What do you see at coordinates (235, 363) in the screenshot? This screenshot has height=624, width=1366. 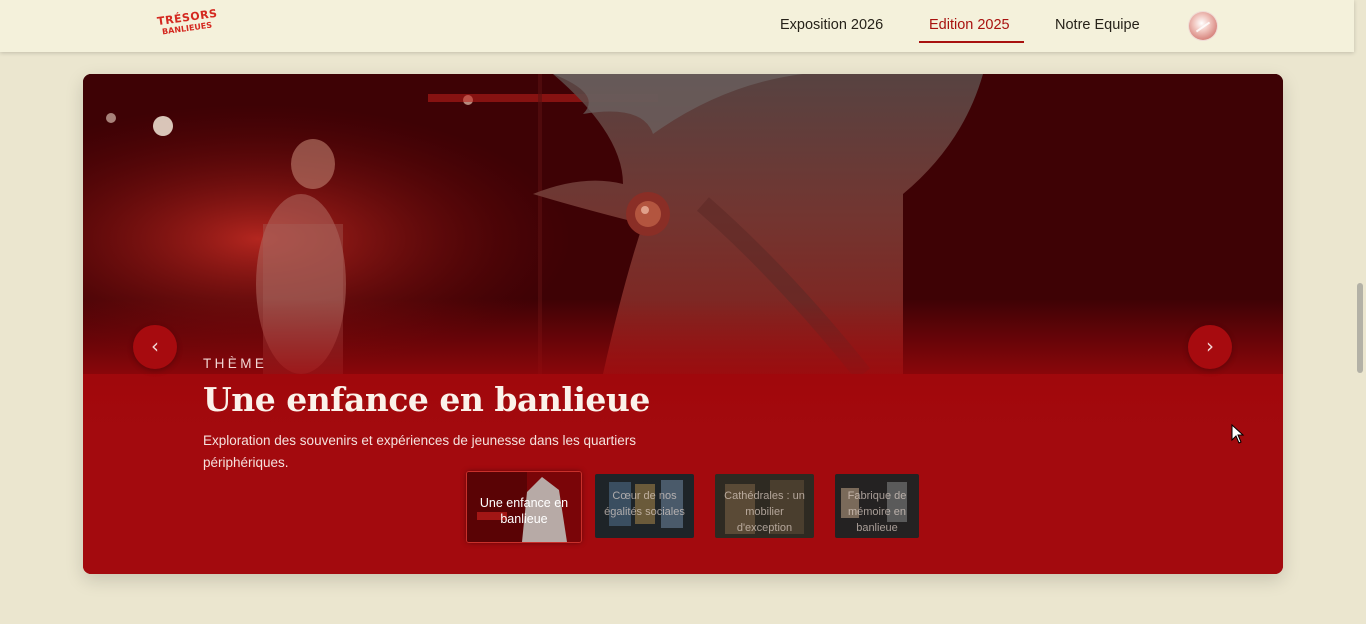 I see `theme-eyebrow: THÈME` at bounding box center [235, 363].